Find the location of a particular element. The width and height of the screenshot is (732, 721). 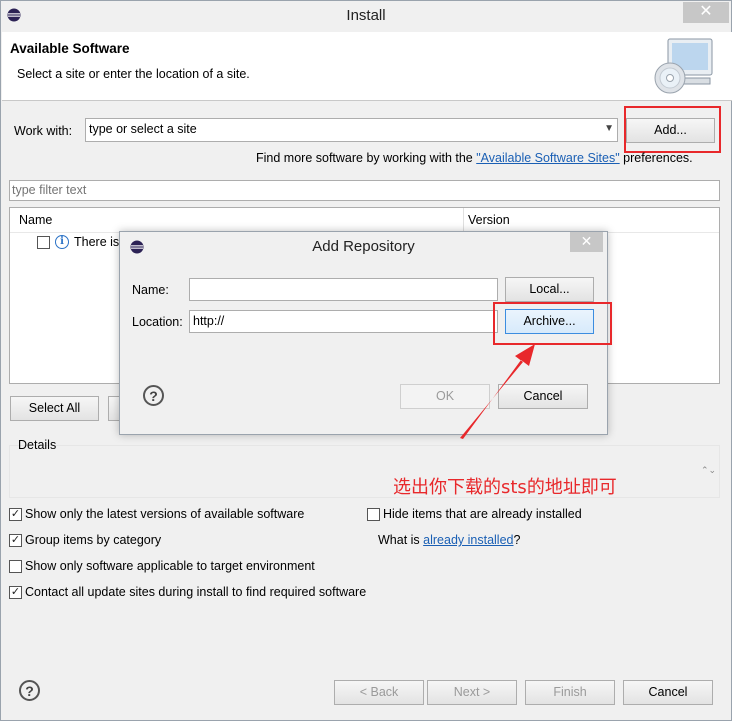

what-is-suffix: ? is located at coordinates (517, 540).